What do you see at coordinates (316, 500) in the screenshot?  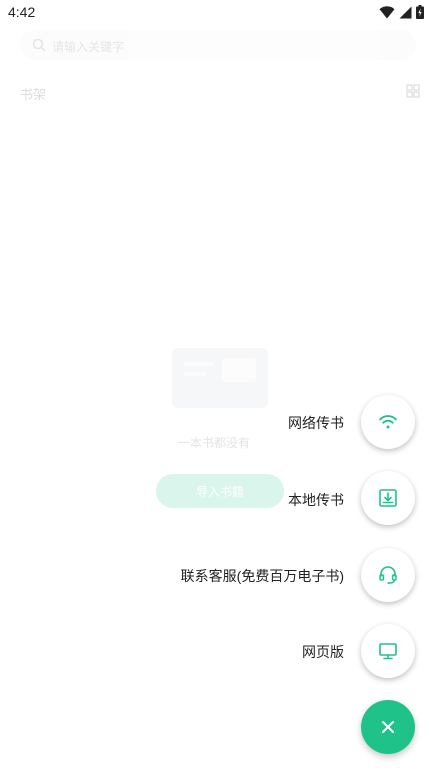 I see `local-transfer-label: 本地传书` at bounding box center [316, 500].